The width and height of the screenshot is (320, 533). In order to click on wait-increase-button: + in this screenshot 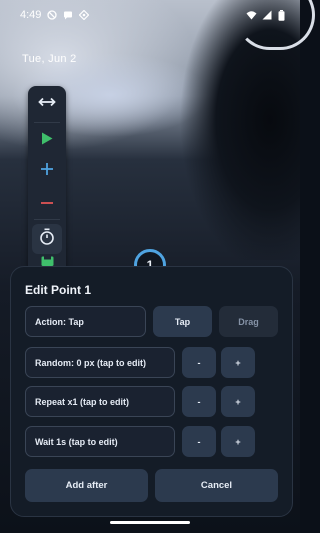, I will do `click(238, 441)`.